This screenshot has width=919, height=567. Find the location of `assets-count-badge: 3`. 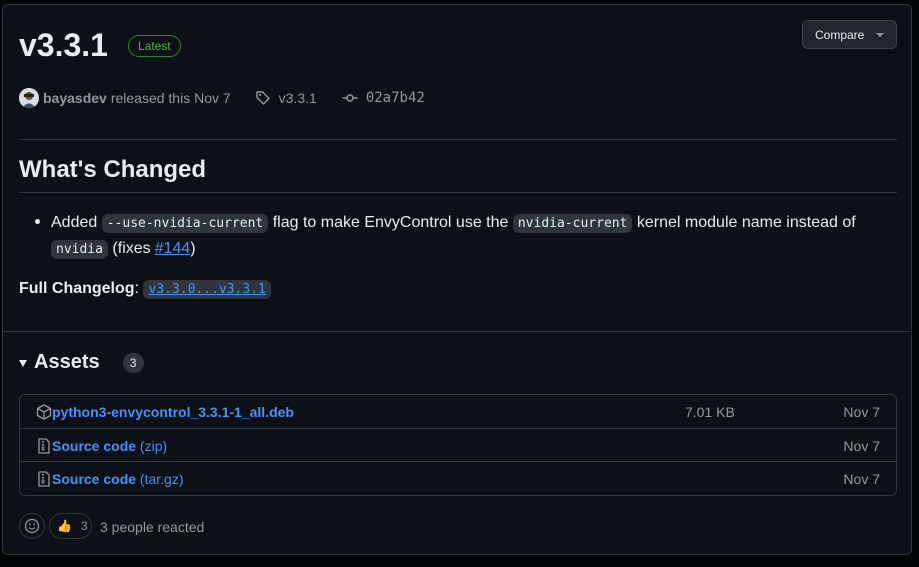

assets-count-badge: 3 is located at coordinates (133, 362).